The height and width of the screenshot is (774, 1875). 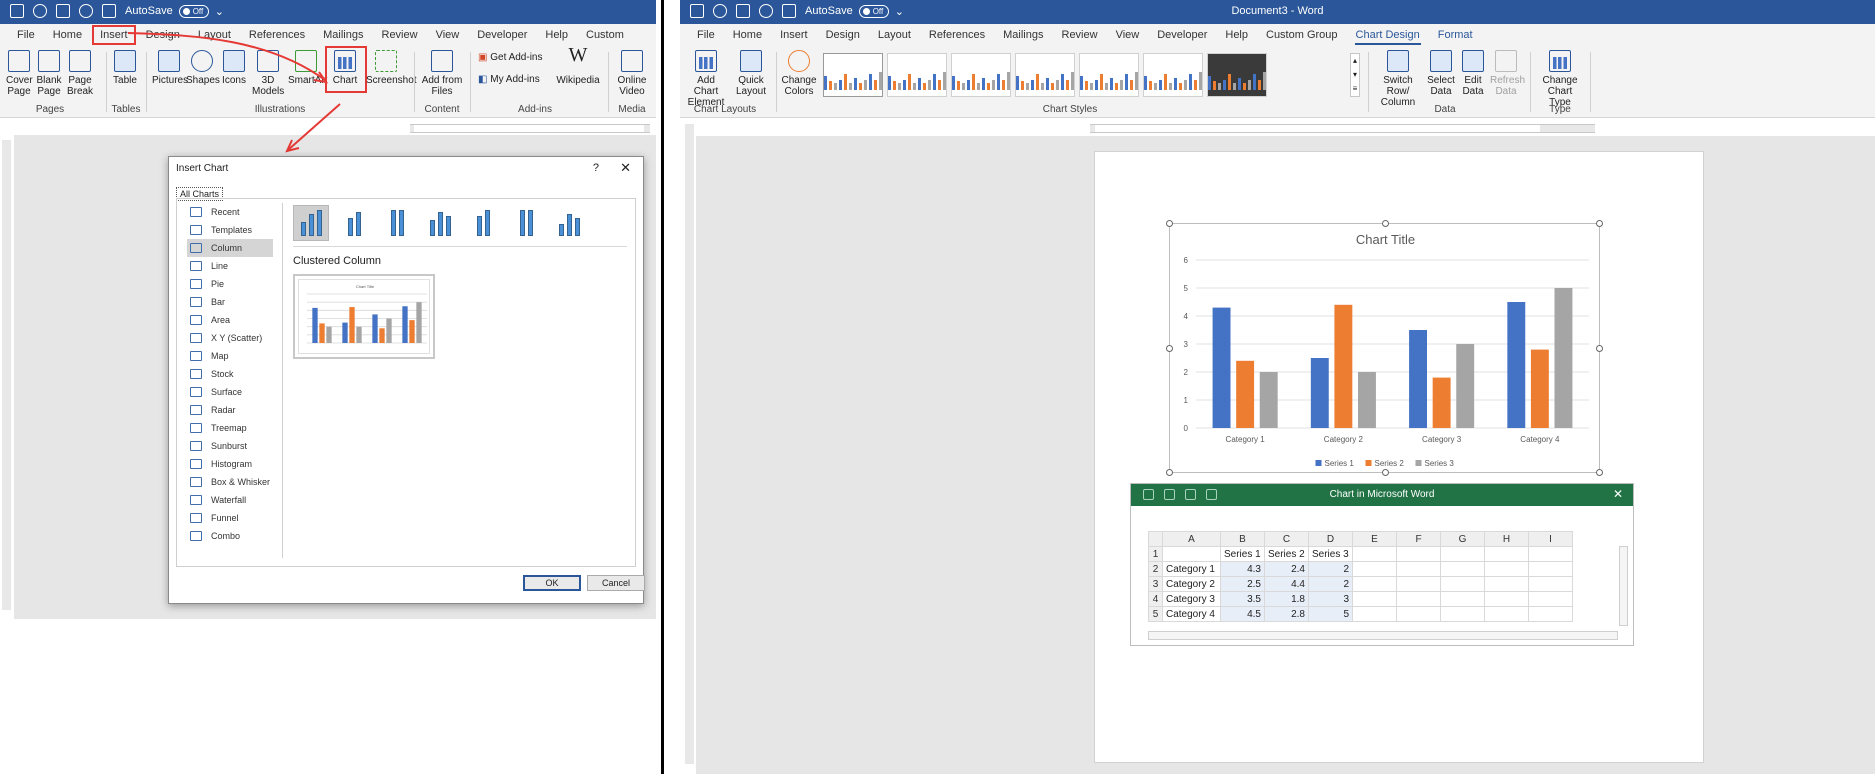 I want to click on column-header: H, so click(x=1506, y=539).